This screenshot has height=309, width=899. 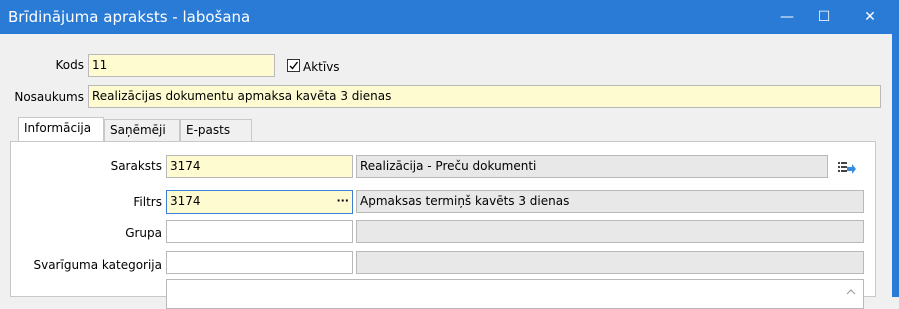 What do you see at coordinates (610, 231) in the screenshot?
I see `grupa-description` at bounding box center [610, 231].